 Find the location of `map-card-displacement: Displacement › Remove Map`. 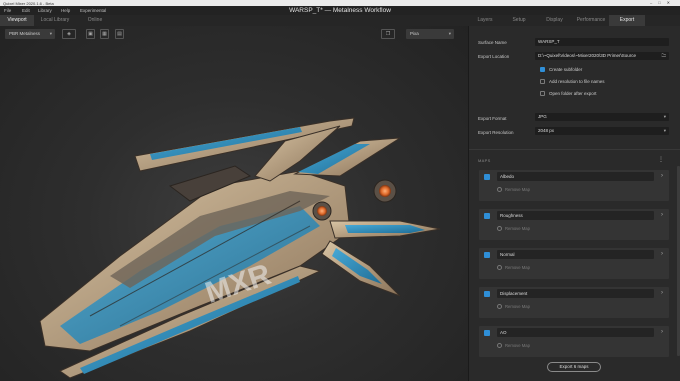

map-card-displacement: Displacement › Remove Map is located at coordinates (574, 302).